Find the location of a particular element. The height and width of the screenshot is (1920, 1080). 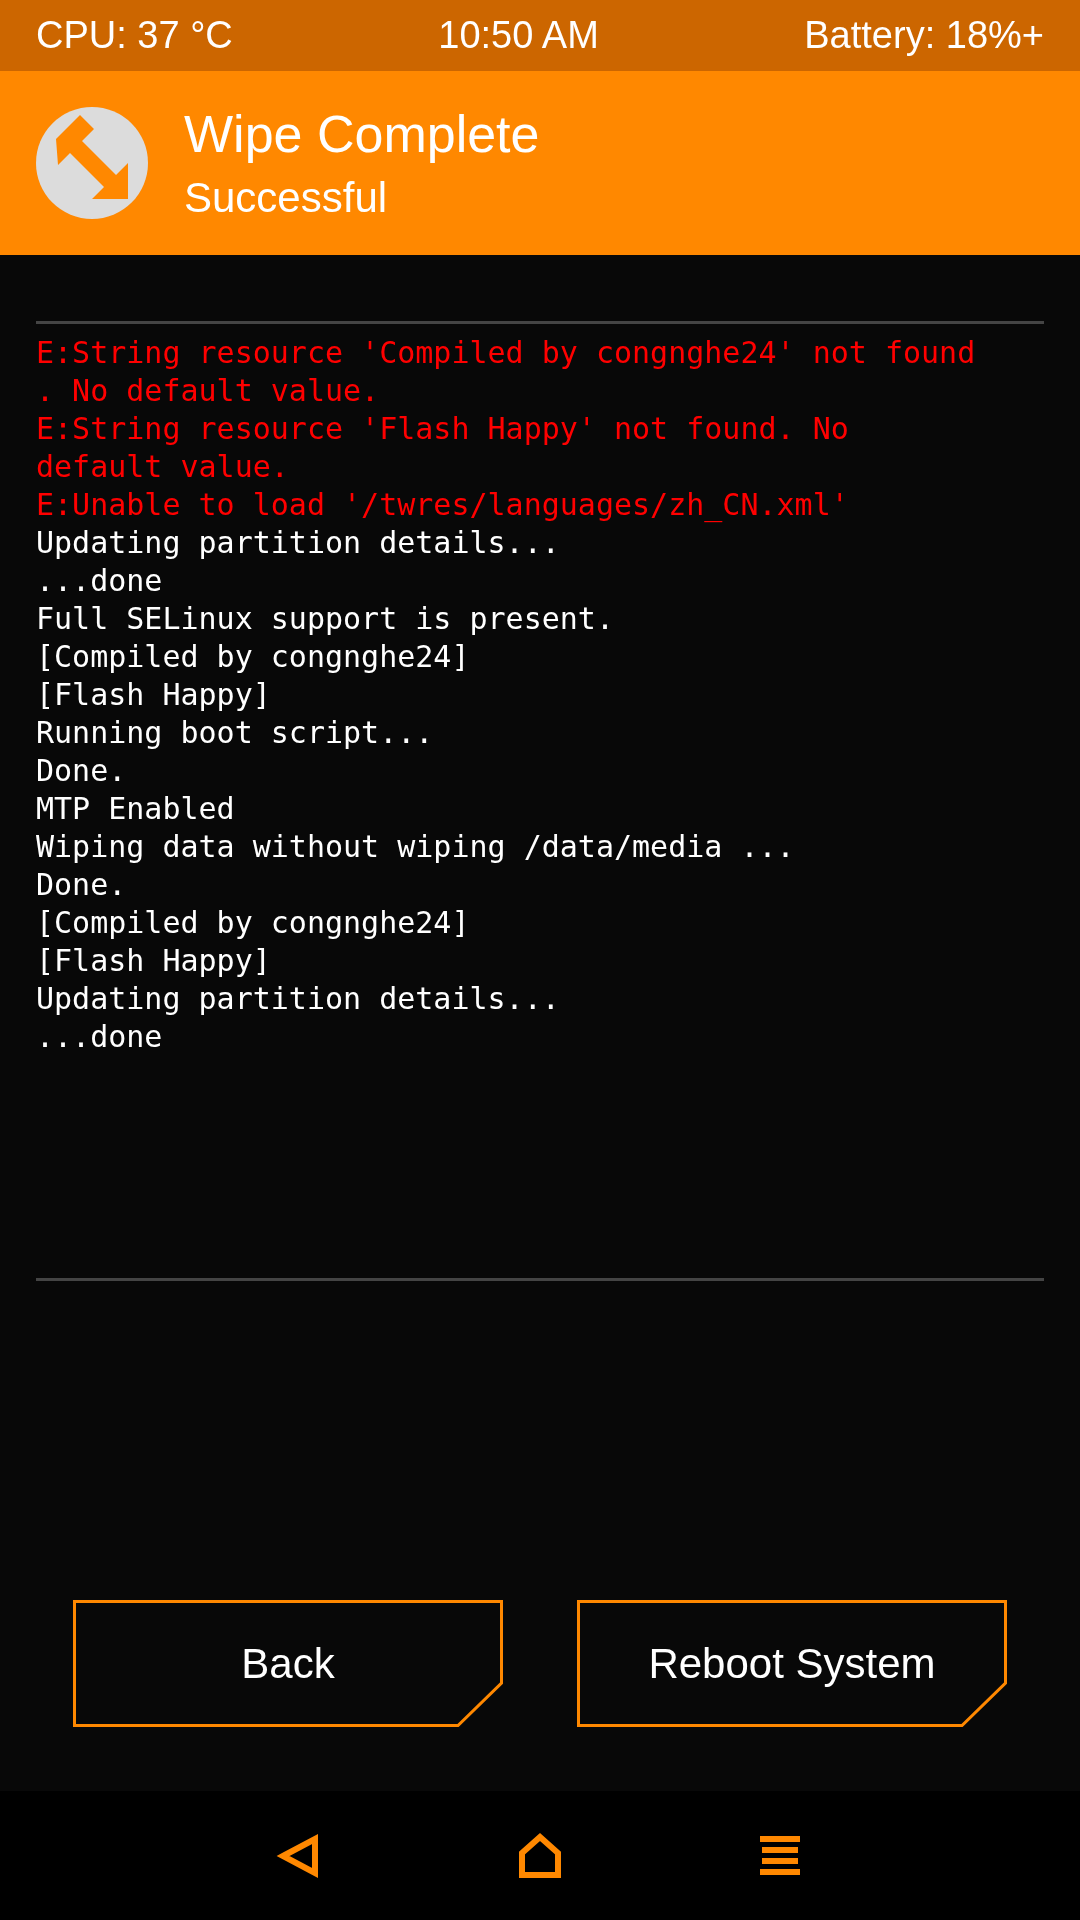

cpu-temperature: CPU: 37 °C is located at coordinates (134, 35).